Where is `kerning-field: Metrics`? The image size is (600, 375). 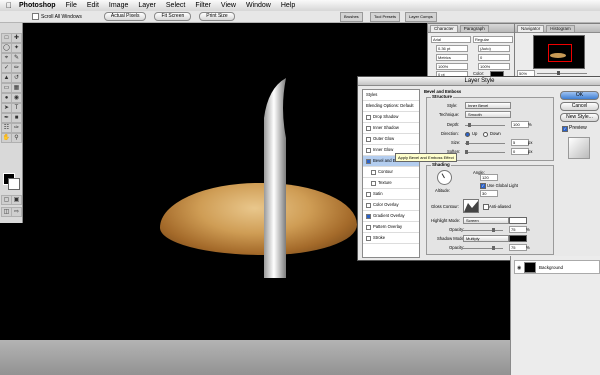 kerning-field: Metrics is located at coordinates (452, 57).